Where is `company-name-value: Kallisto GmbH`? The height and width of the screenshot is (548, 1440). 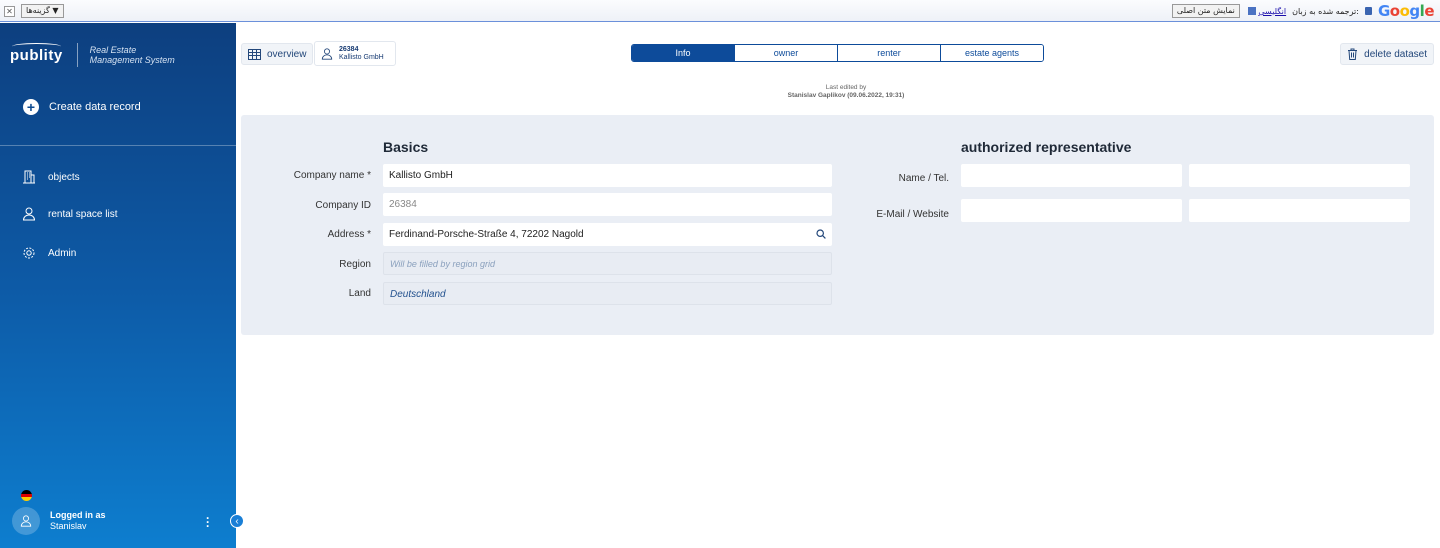 company-name-value: Kallisto GmbH is located at coordinates (421, 175).